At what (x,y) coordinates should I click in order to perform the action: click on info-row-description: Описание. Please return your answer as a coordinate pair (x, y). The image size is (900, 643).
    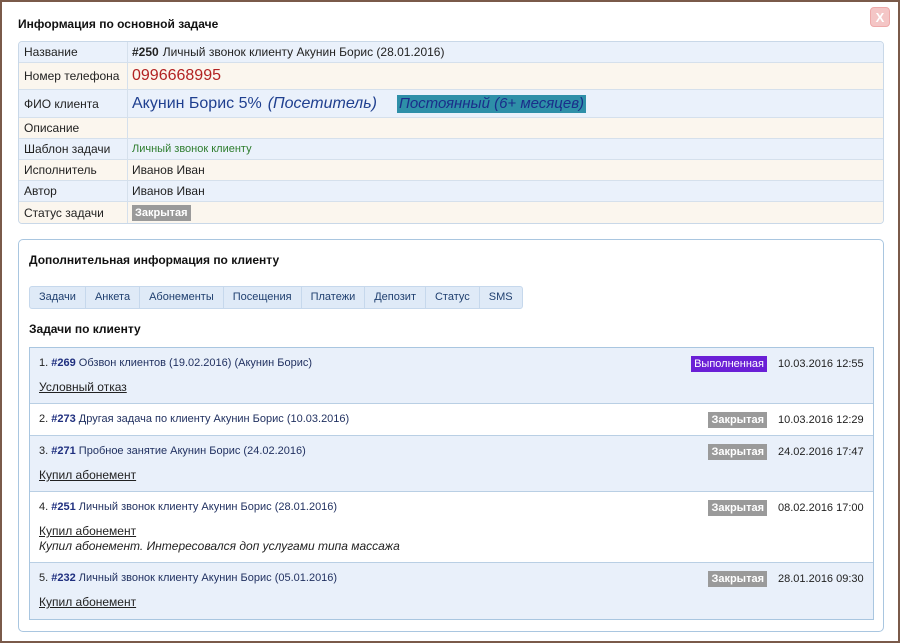
    Looking at the image, I should click on (451, 128).